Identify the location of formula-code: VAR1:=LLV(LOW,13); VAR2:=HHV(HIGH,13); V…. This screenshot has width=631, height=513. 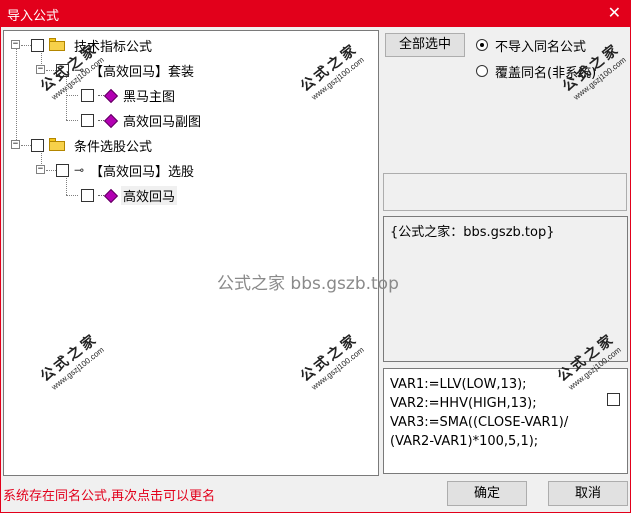
(505, 421).